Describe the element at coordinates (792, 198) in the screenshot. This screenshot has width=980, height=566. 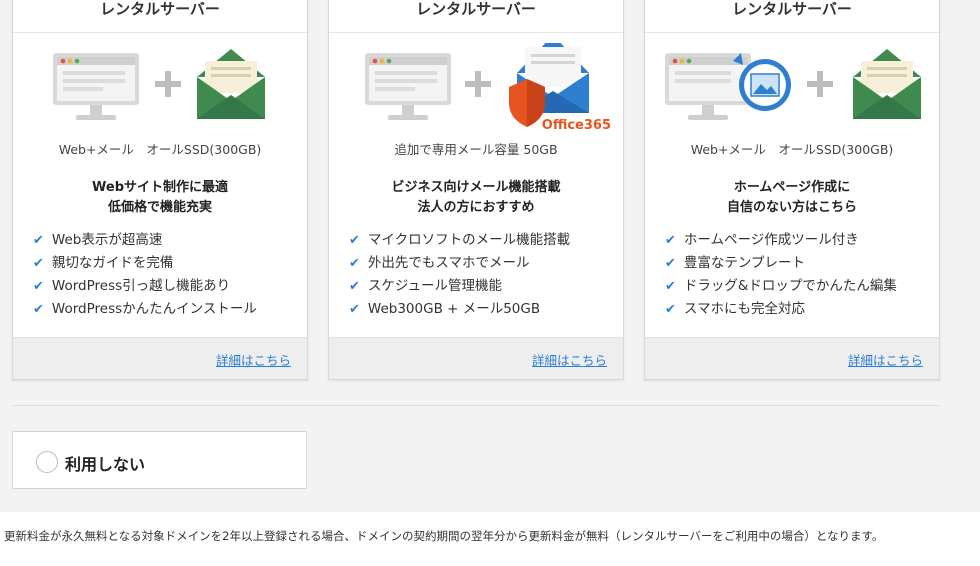
I see `card-catchphrase: ホームページ作成に 自信のない方はこちら` at that location.